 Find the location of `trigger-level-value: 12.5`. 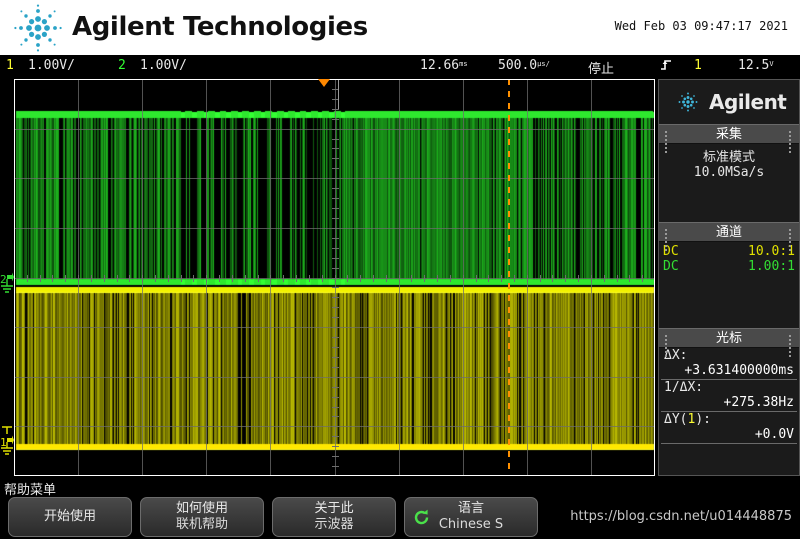

trigger-level-value: 12.5 is located at coordinates (754, 65).